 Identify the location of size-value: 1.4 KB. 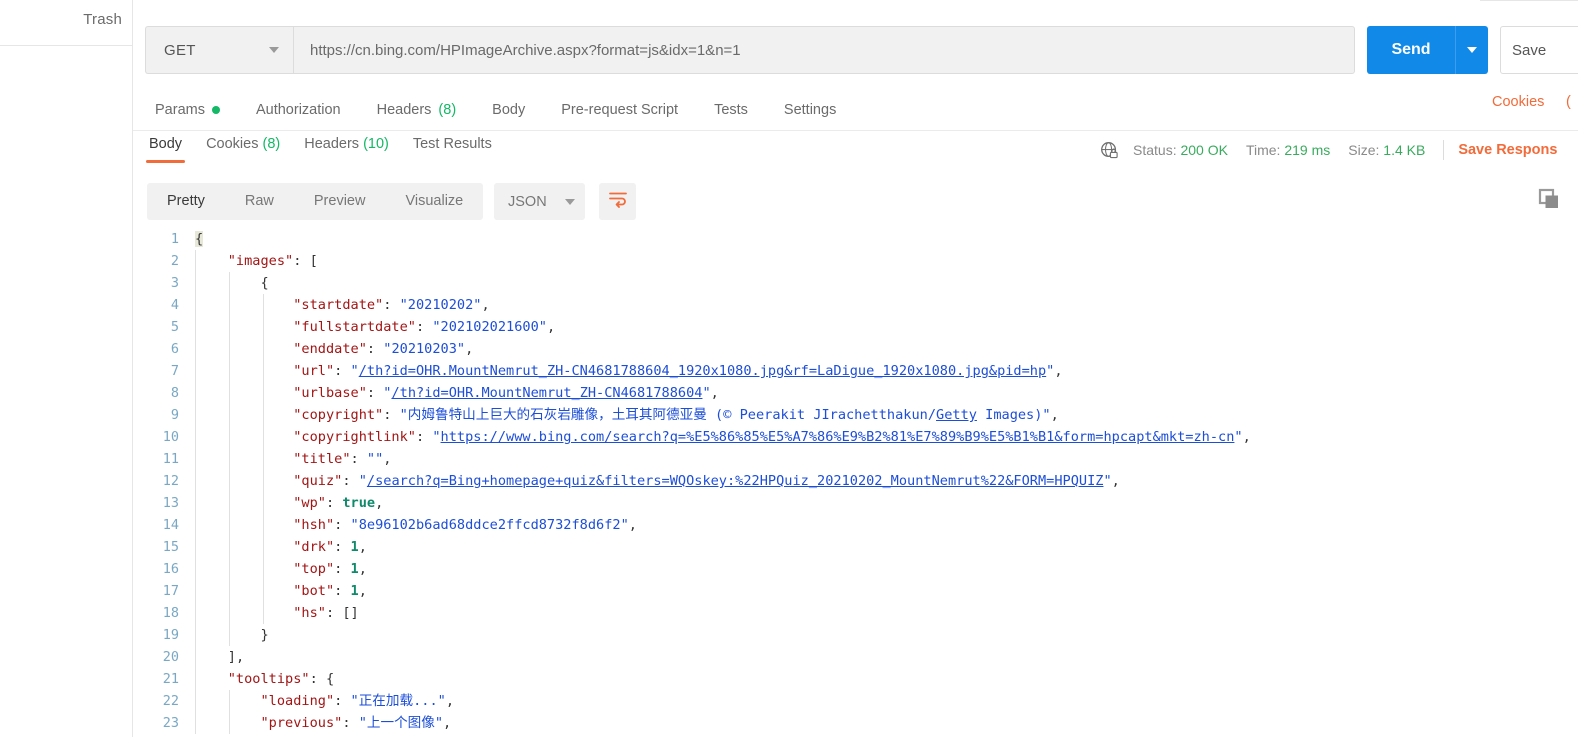
(1404, 150).